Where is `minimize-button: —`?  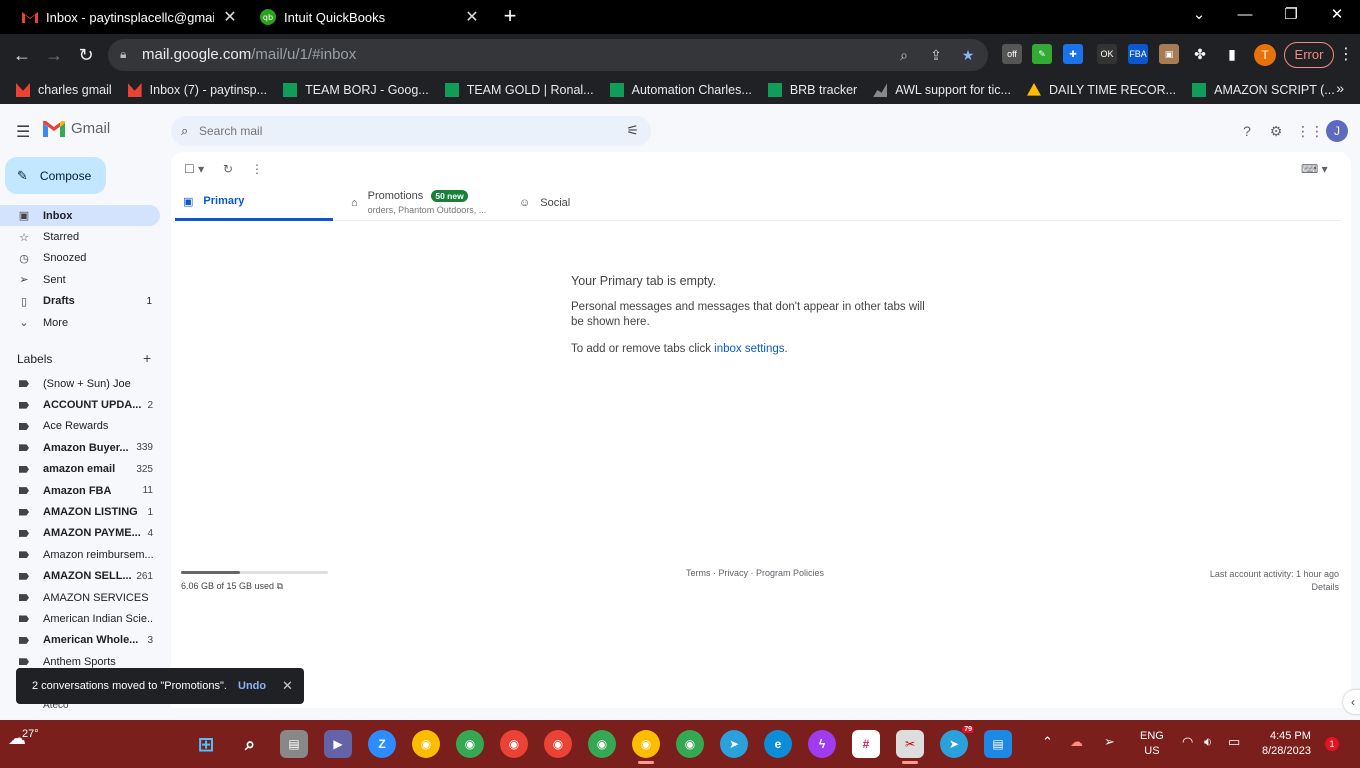
minimize-button: — is located at coordinates (1245, 17).